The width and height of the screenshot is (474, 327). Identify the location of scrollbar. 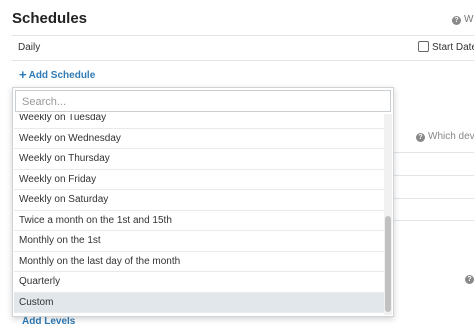
(388, 214).